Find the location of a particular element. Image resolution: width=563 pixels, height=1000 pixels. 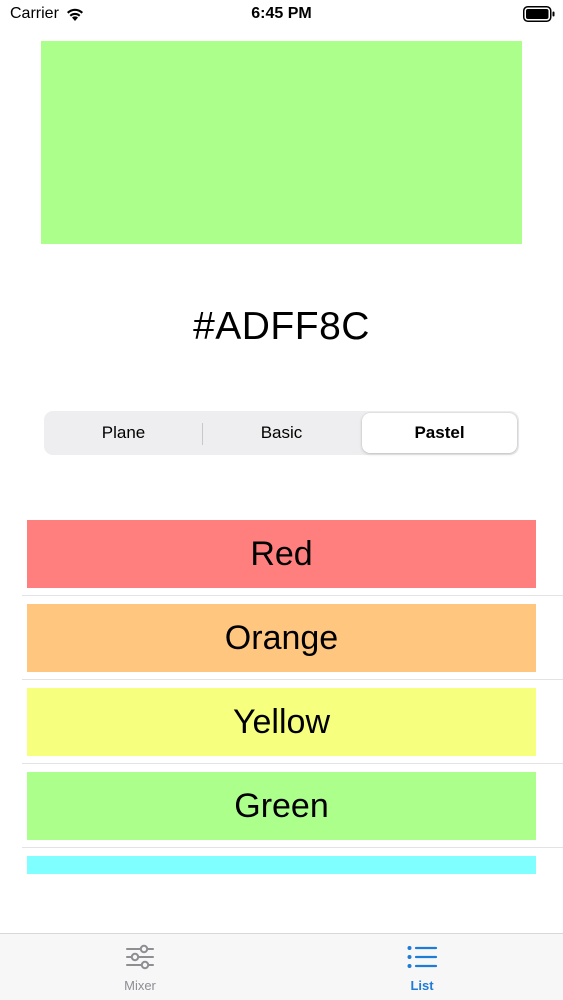

segment-label: Plane is located at coordinates (123, 432).